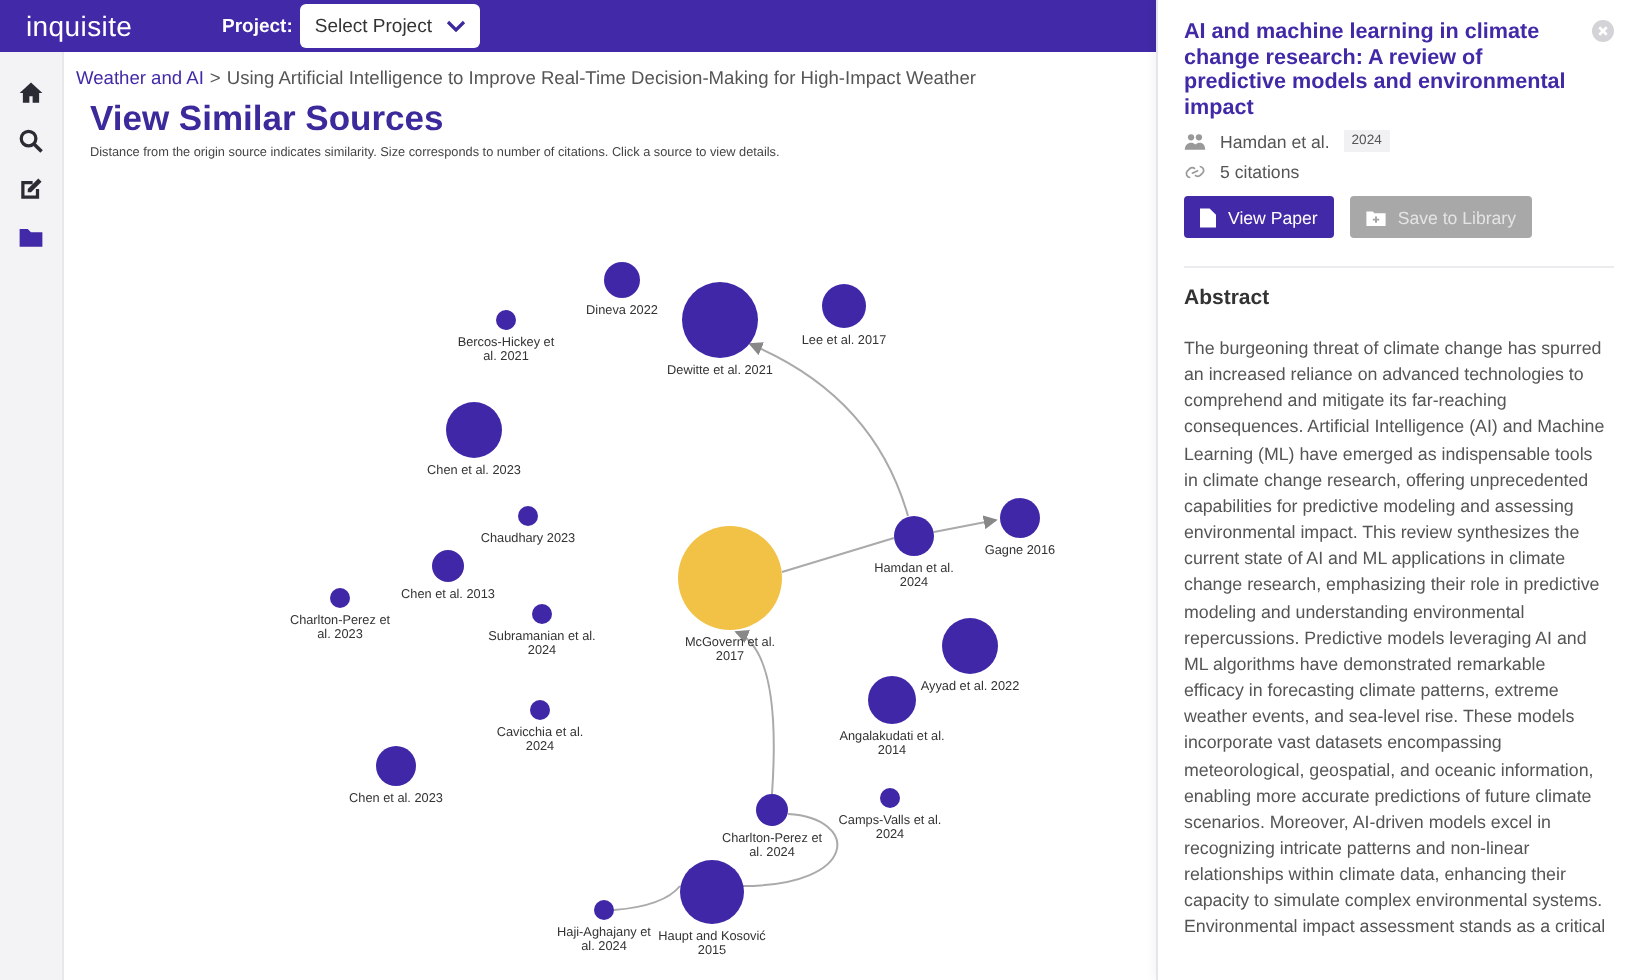 The width and height of the screenshot is (1640, 980). Describe the element at coordinates (1195, 172) in the screenshot. I see `link-icon` at that location.